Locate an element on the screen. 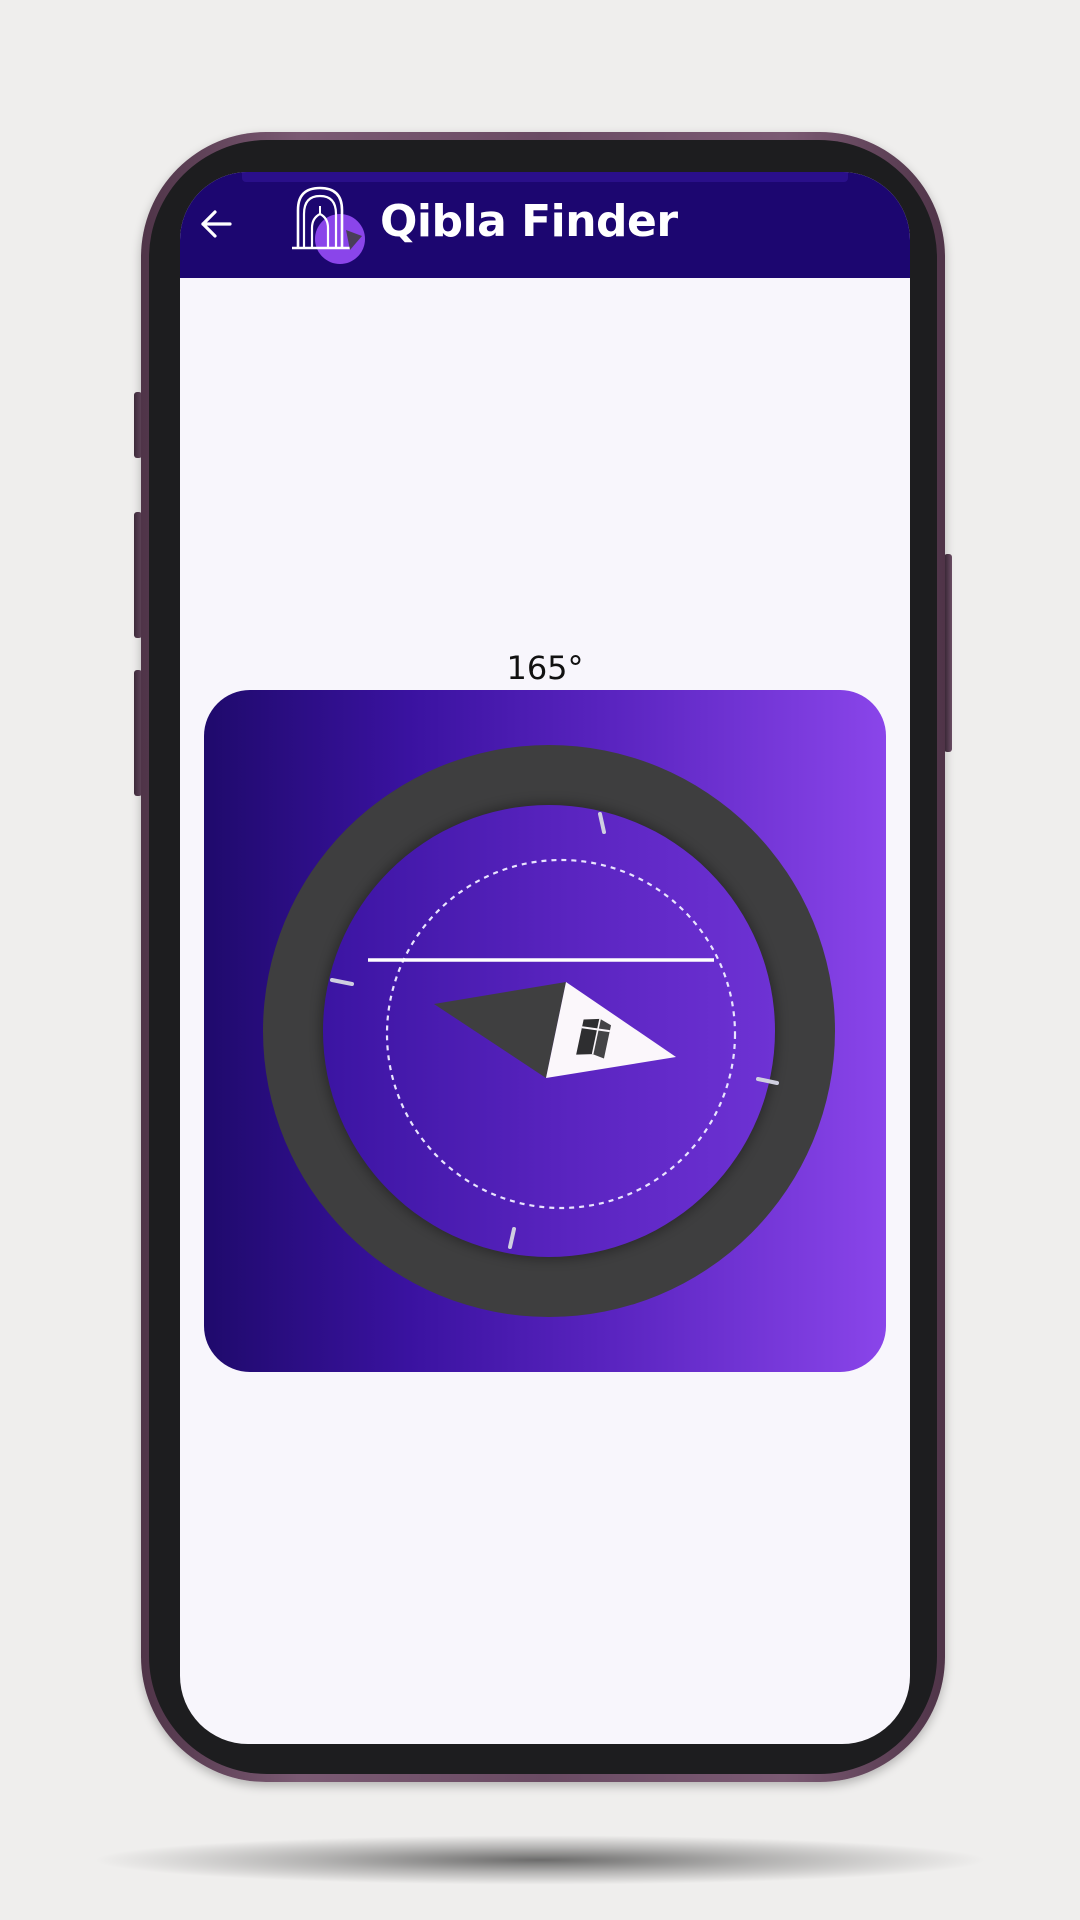 This screenshot has height=1920, width=1080. app-bar: Qibla Finder is located at coordinates (545, 225).